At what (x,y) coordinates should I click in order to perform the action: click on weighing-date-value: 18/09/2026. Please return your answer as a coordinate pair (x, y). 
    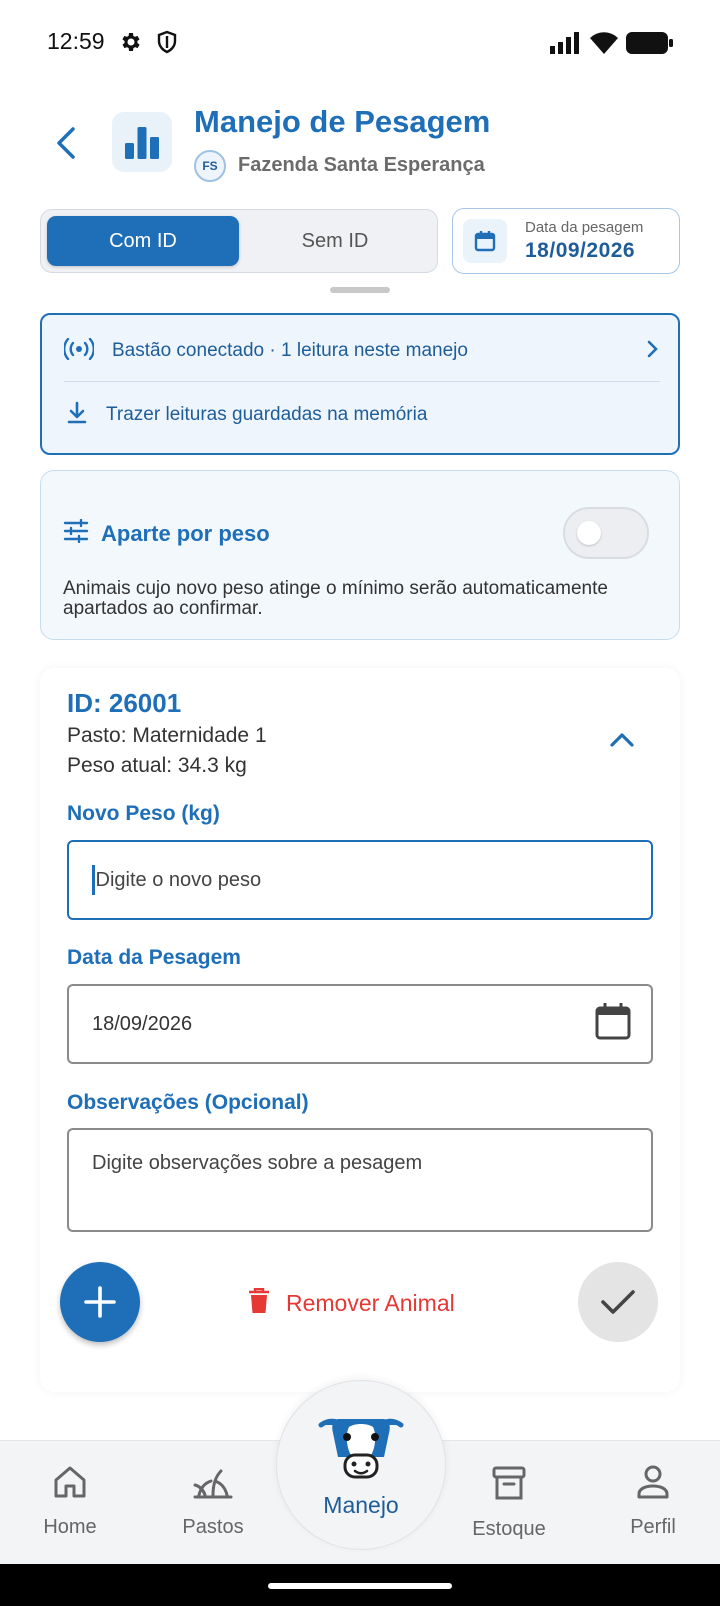
    Looking at the image, I should click on (142, 1023).